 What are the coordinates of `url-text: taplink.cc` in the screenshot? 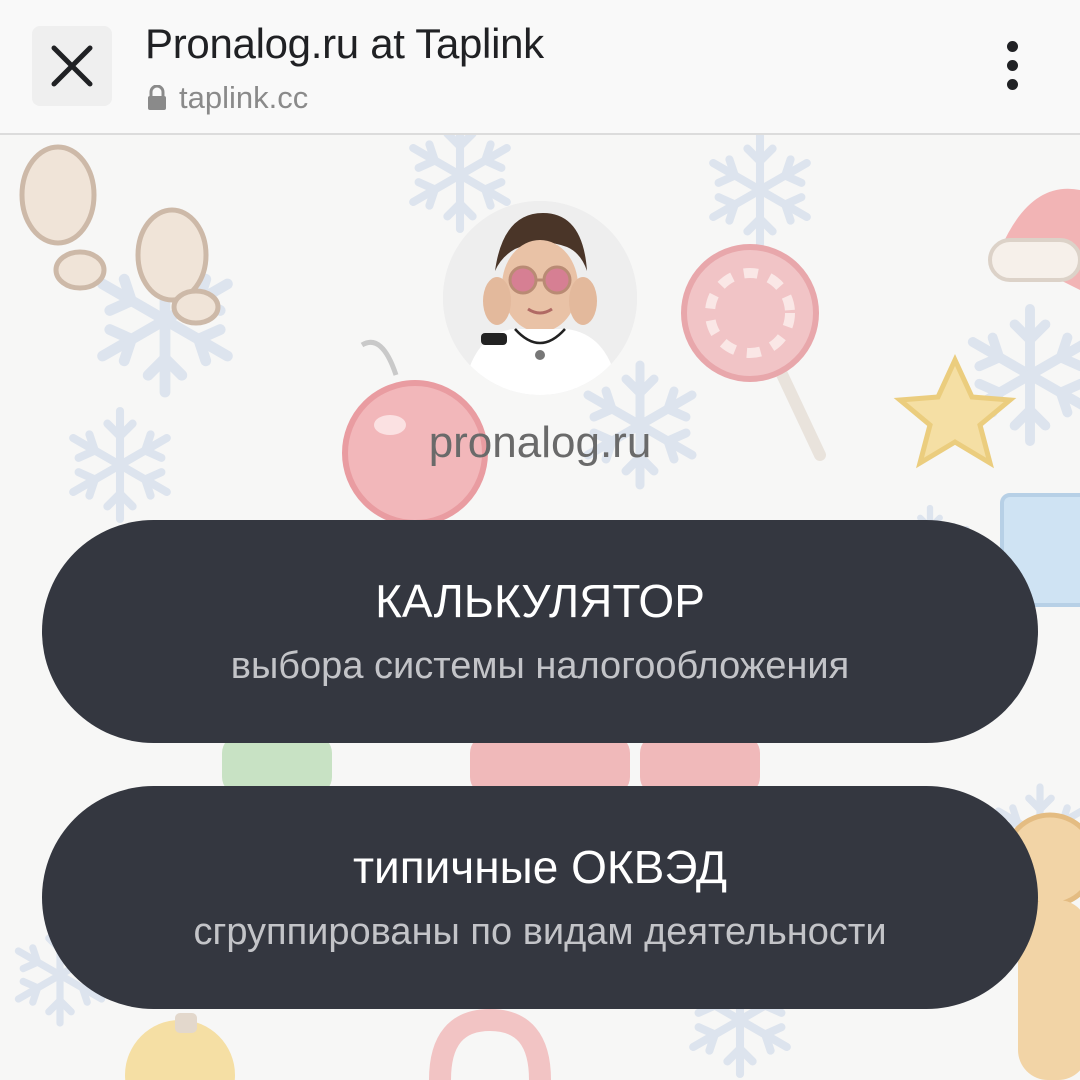 It's located at (244, 97).